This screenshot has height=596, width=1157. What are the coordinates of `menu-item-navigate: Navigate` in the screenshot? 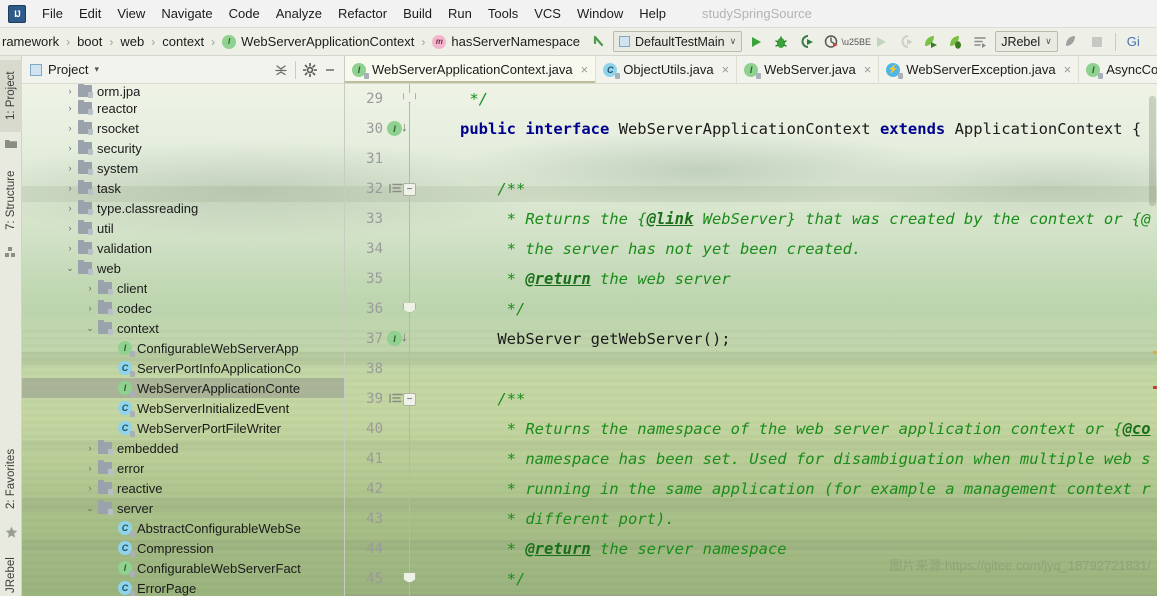 It's located at (186, 13).